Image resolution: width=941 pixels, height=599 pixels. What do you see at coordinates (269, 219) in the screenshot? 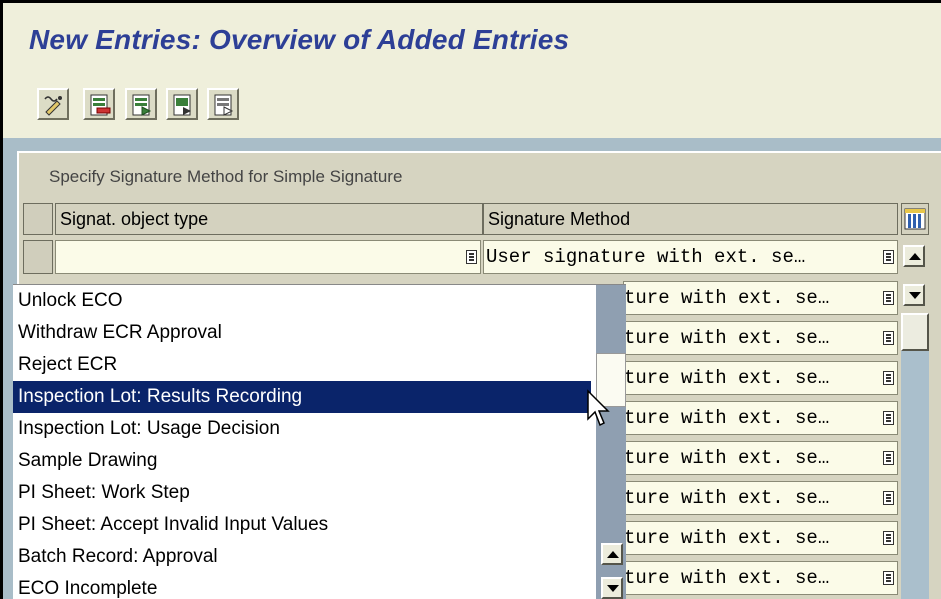
I see `column-header-object-type: Signat. object type` at bounding box center [269, 219].